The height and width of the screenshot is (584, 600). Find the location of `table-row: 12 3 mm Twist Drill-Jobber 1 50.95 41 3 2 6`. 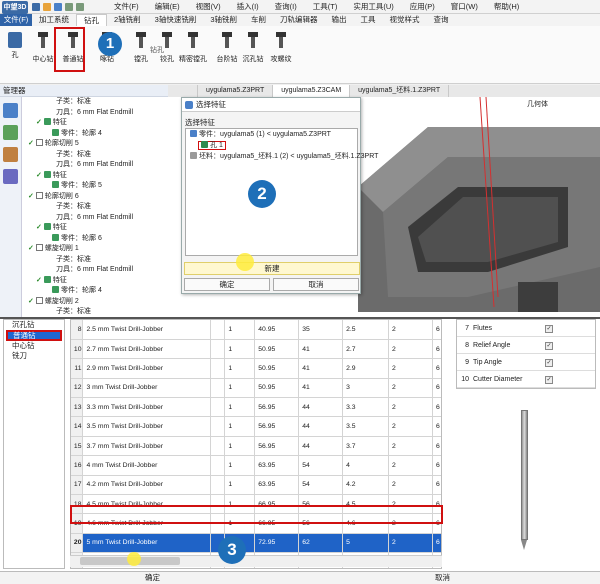

table-row: 12 3 mm Twist Drill-Jobber 1 50.95 41 3 2 6 is located at coordinates (256, 388).